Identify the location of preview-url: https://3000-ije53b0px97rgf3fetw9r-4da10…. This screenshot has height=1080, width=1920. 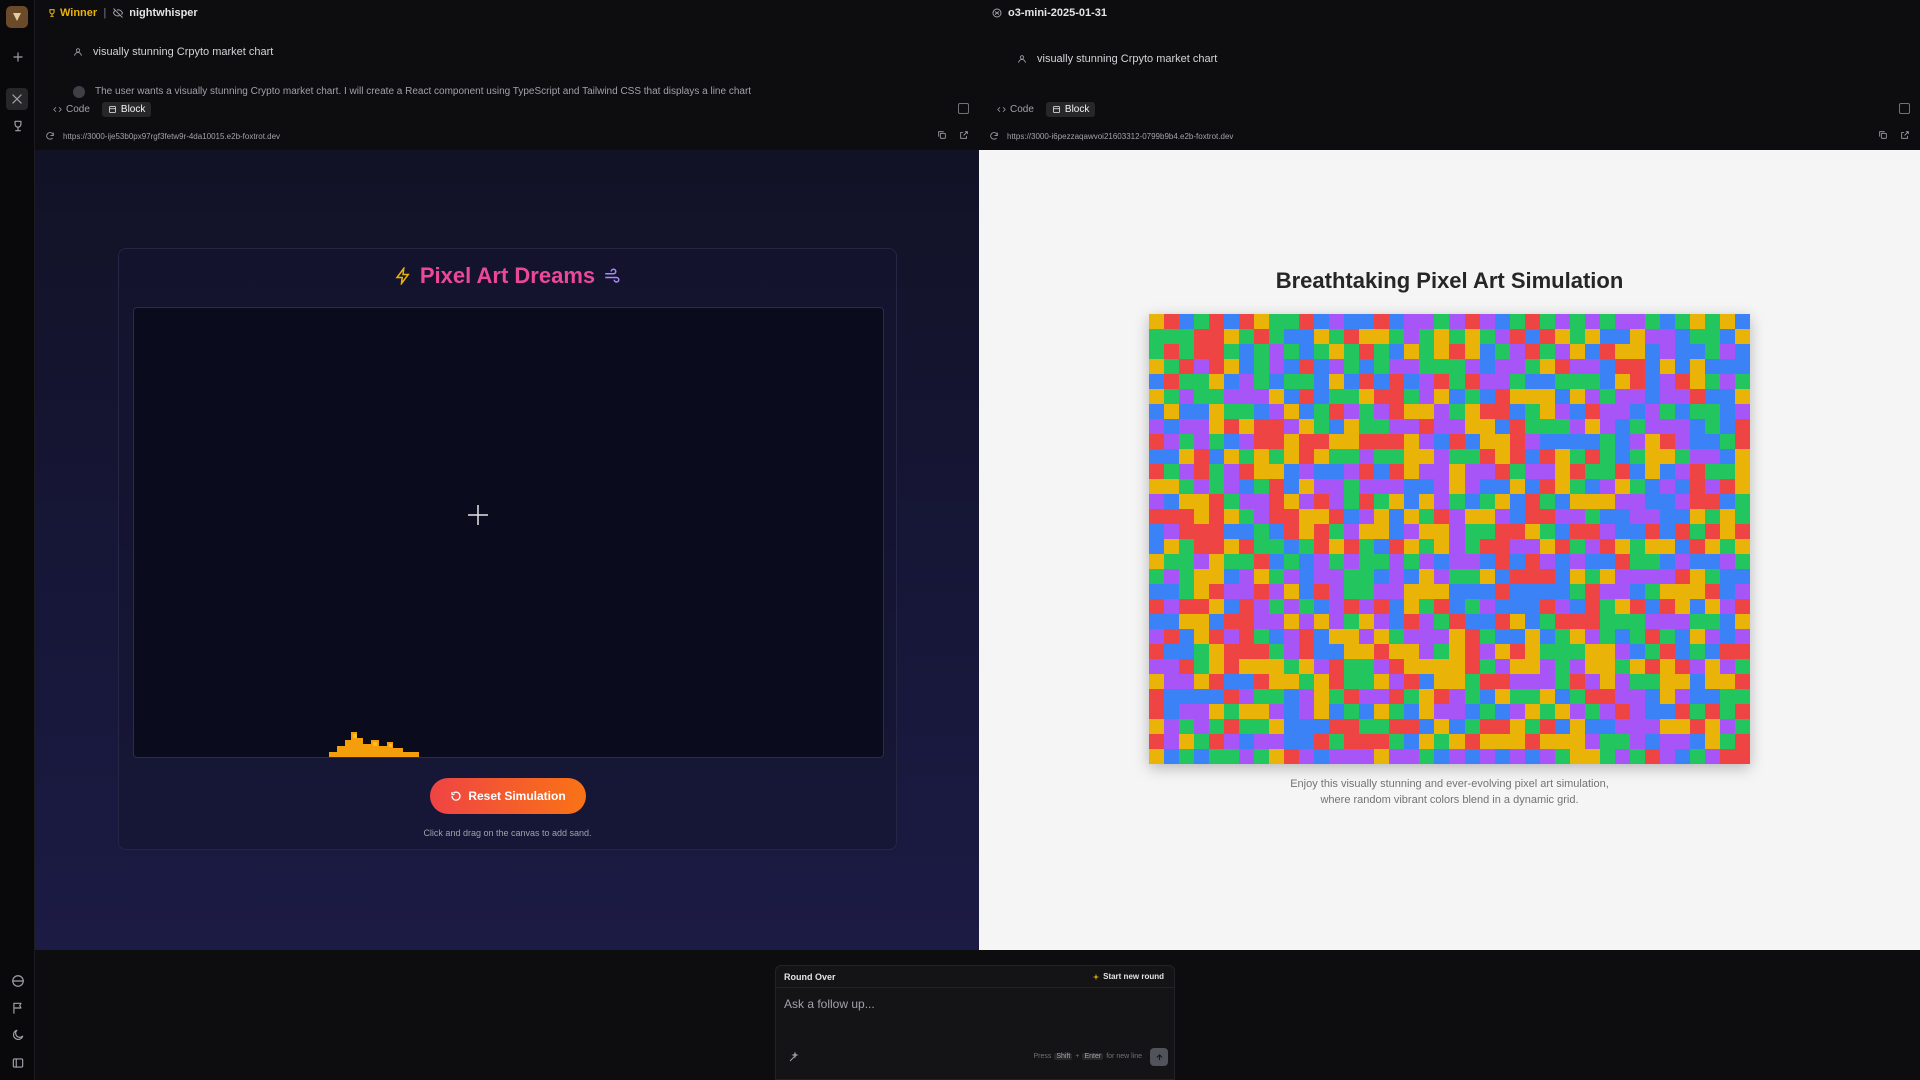
(171, 136).